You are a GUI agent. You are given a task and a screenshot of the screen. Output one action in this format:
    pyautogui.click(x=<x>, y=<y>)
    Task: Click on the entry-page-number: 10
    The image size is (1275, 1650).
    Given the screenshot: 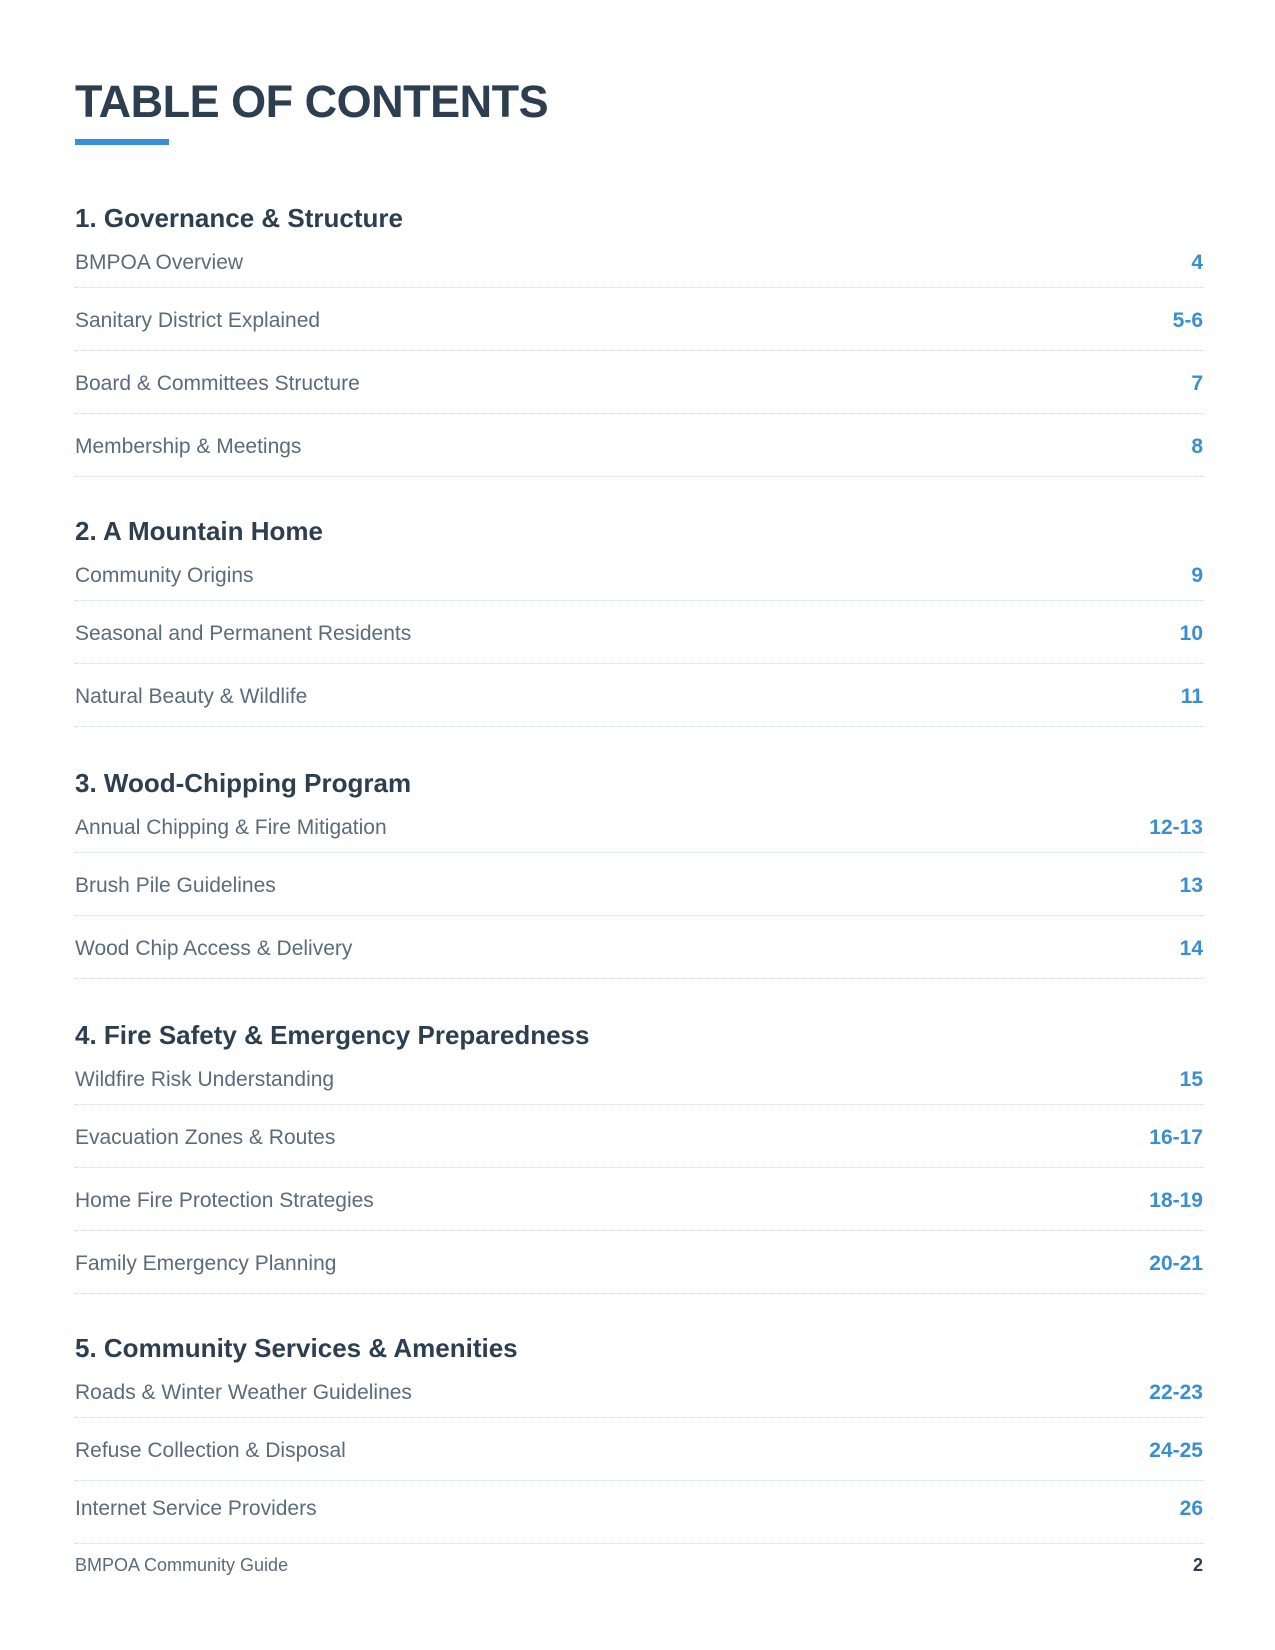 What is the action you would take?
    pyautogui.click(x=1191, y=634)
    